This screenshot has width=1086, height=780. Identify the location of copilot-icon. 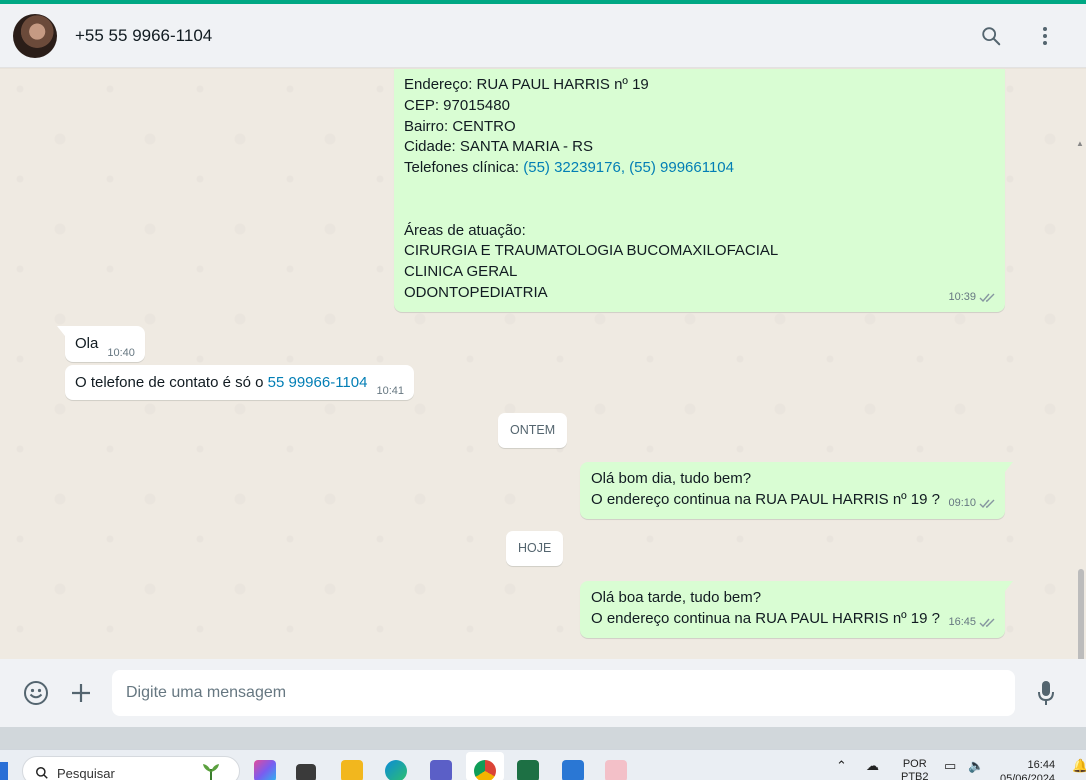
(265, 770).